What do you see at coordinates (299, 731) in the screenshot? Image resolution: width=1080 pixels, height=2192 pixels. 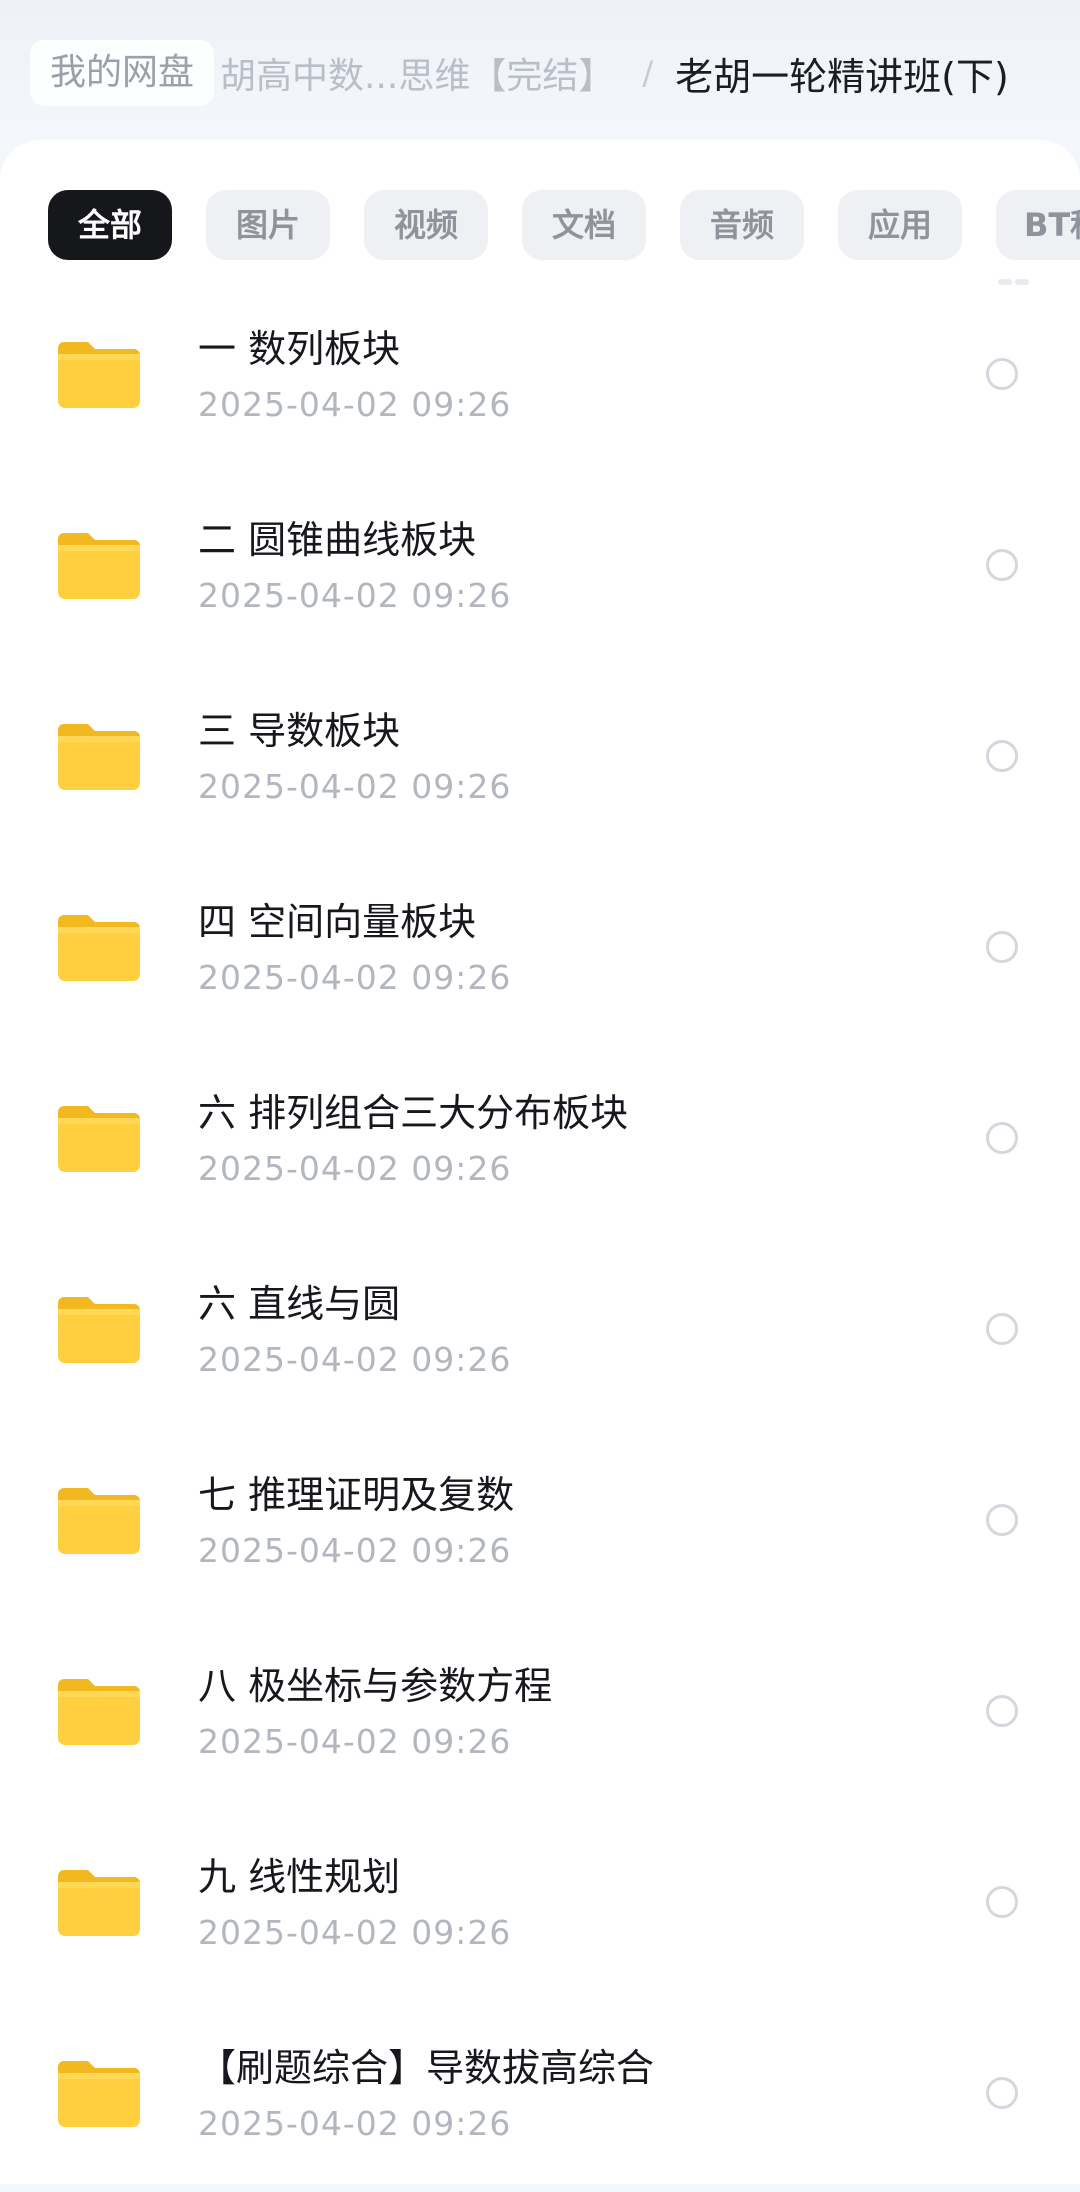 I see `file-name: 三 导数板块` at bounding box center [299, 731].